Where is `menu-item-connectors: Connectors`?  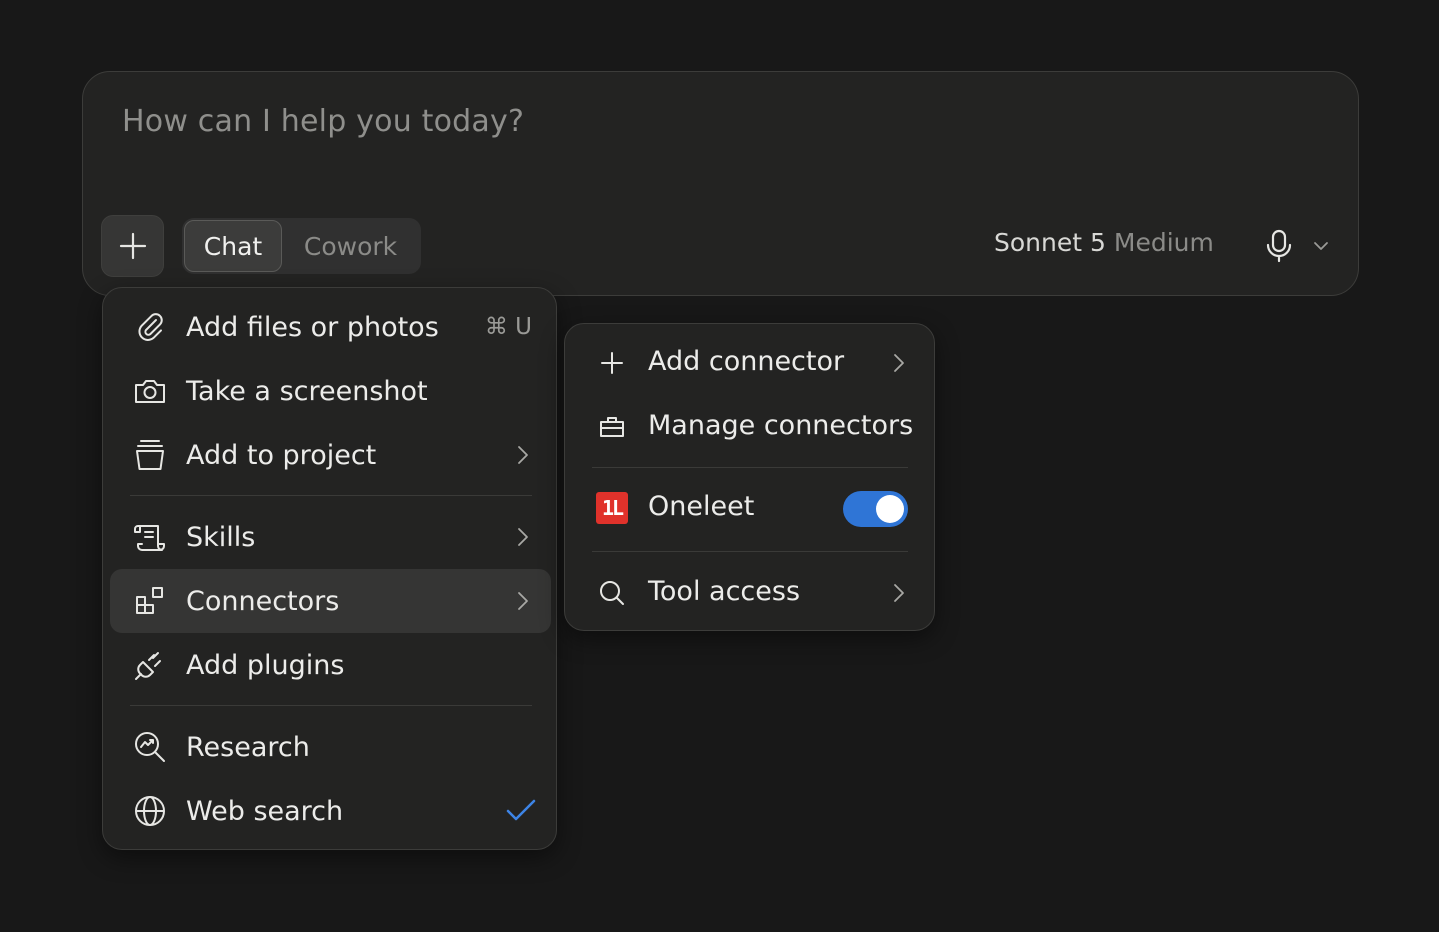 menu-item-connectors: Connectors is located at coordinates (330, 601).